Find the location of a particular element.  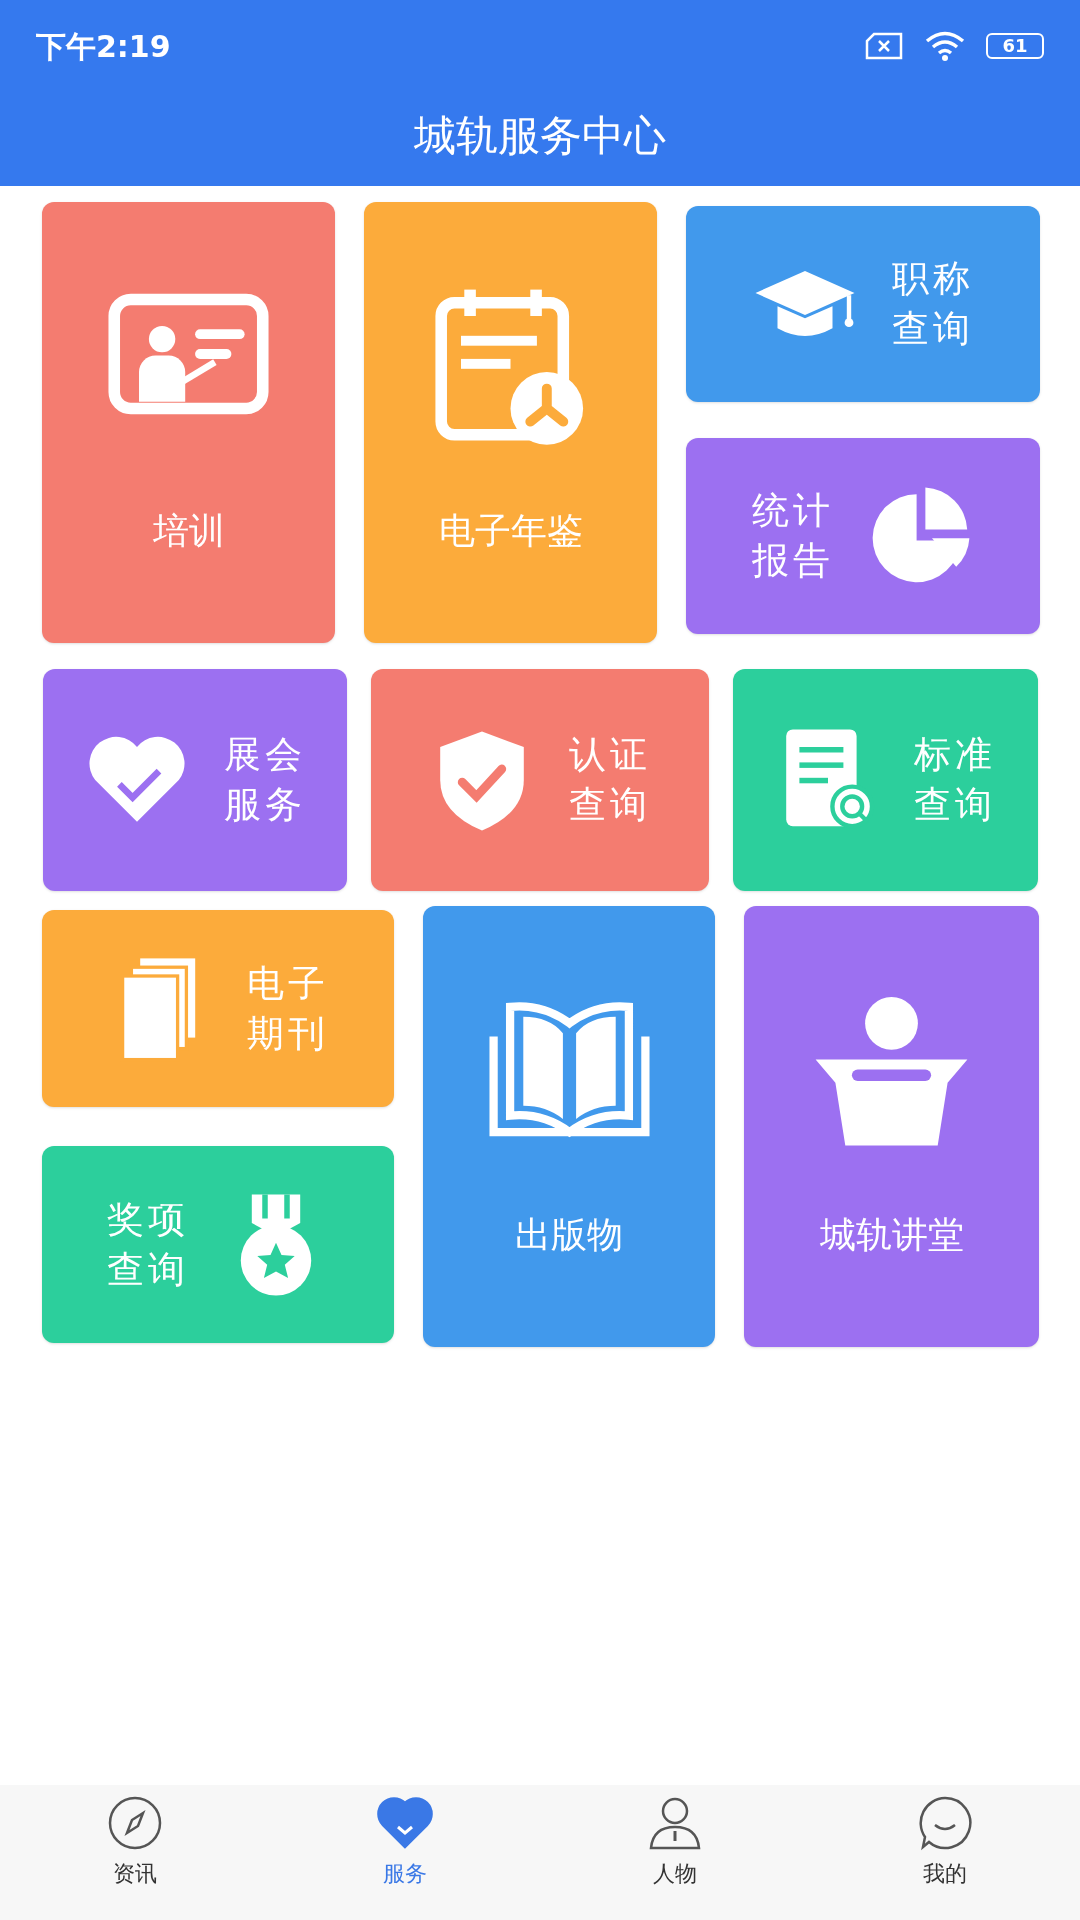

service-tile: 城轨讲堂 is located at coordinates (891, 1126).